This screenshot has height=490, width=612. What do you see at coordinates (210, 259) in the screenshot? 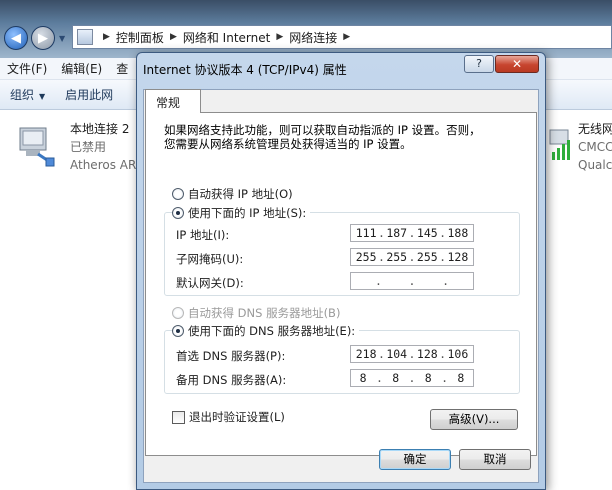
I see `subnet-mask-label: 子网掩码(U):` at bounding box center [210, 259].